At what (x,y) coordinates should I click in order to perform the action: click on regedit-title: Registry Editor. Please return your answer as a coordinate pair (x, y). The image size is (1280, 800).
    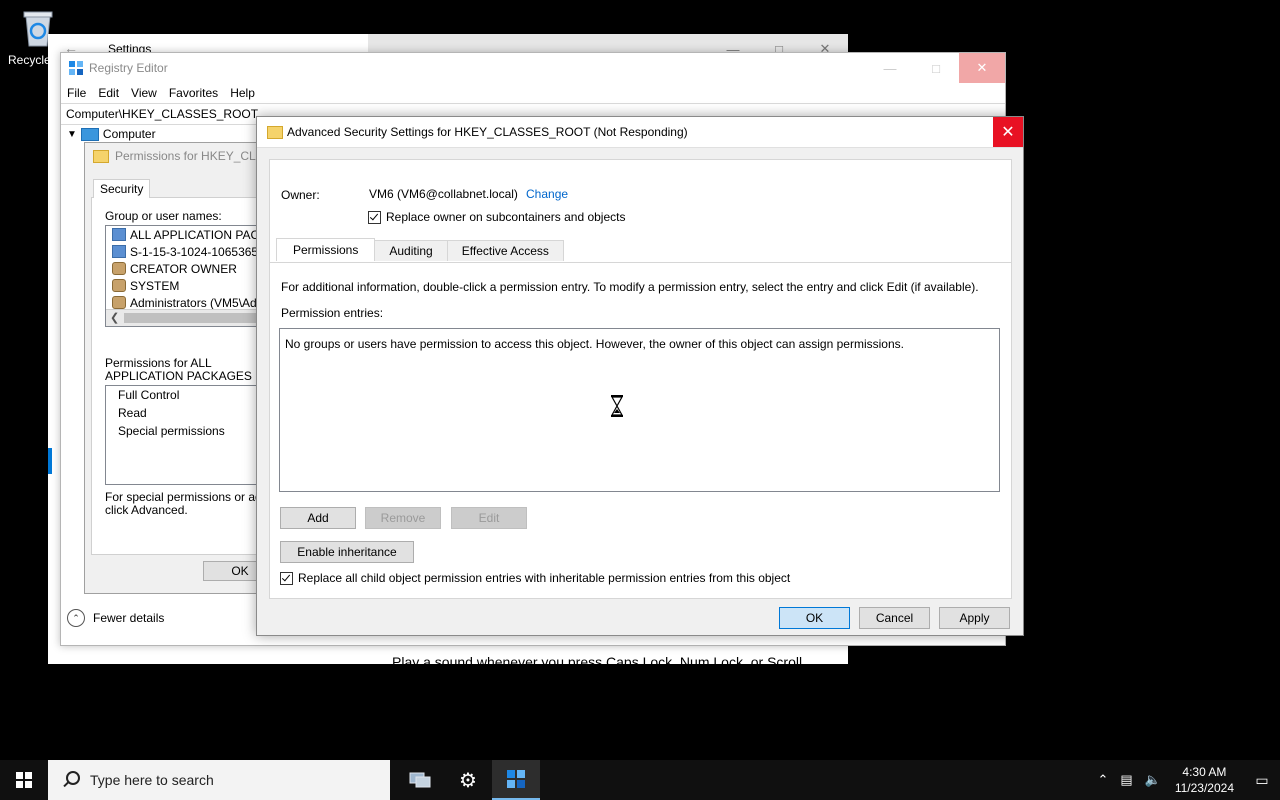
    Looking at the image, I should click on (128, 68).